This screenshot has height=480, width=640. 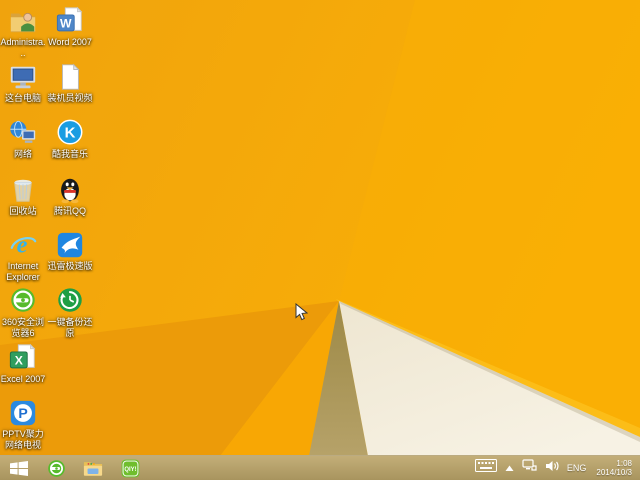 I want to click on chevron-up-icon, so click(x=509, y=468).